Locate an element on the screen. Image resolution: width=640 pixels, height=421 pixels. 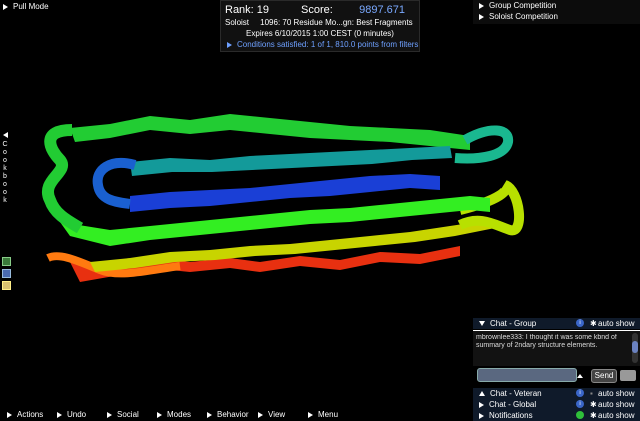
loop-blue is located at coordinates (114, 183).